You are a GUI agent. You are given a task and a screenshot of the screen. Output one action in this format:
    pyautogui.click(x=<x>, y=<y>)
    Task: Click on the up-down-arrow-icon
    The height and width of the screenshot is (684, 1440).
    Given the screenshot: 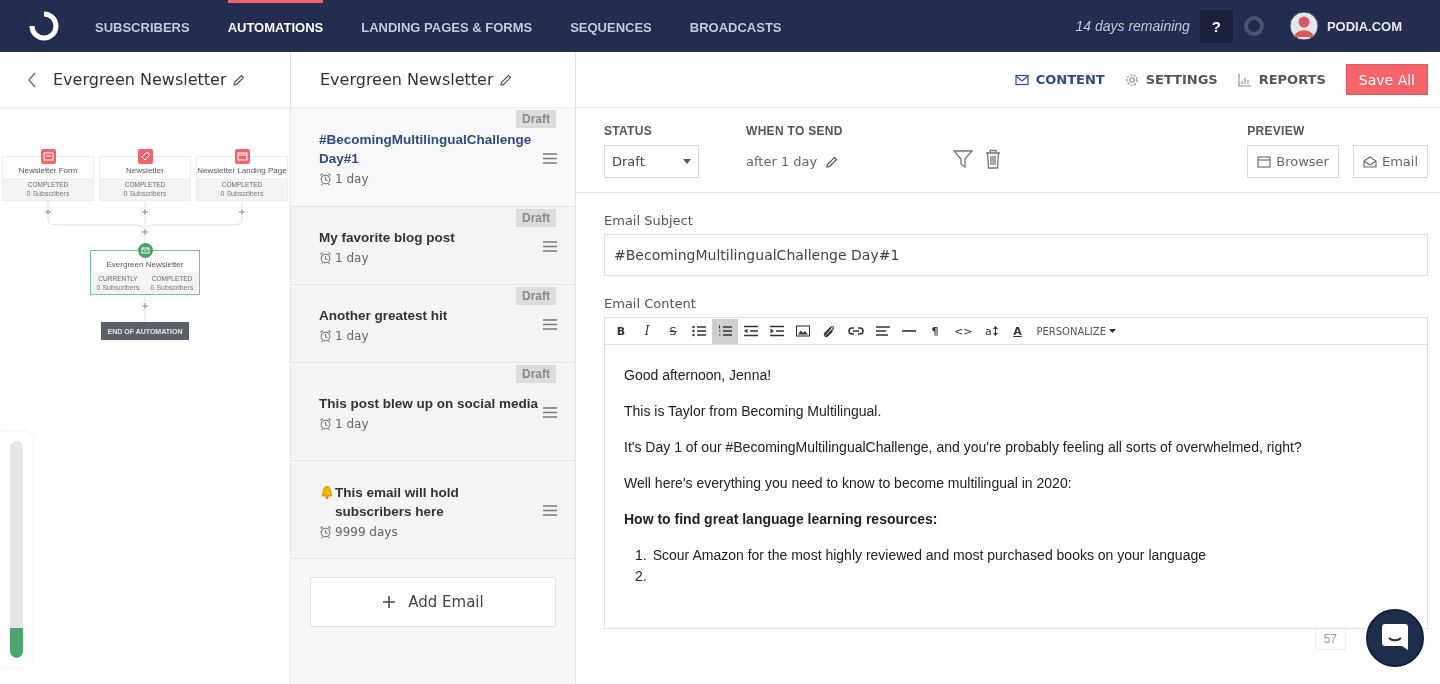 What is the action you would take?
    pyautogui.click(x=995, y=331)
    